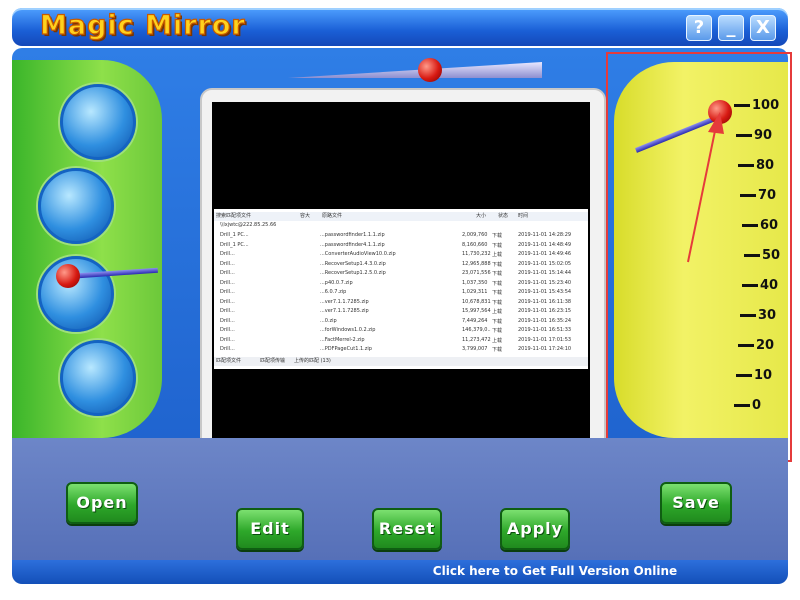  What do you see at coordinates (353, 273) in the screenshot?
I see `table-cell: ...RecoverSetup1.2.5.0.zip` at bounding box center [353, 273].